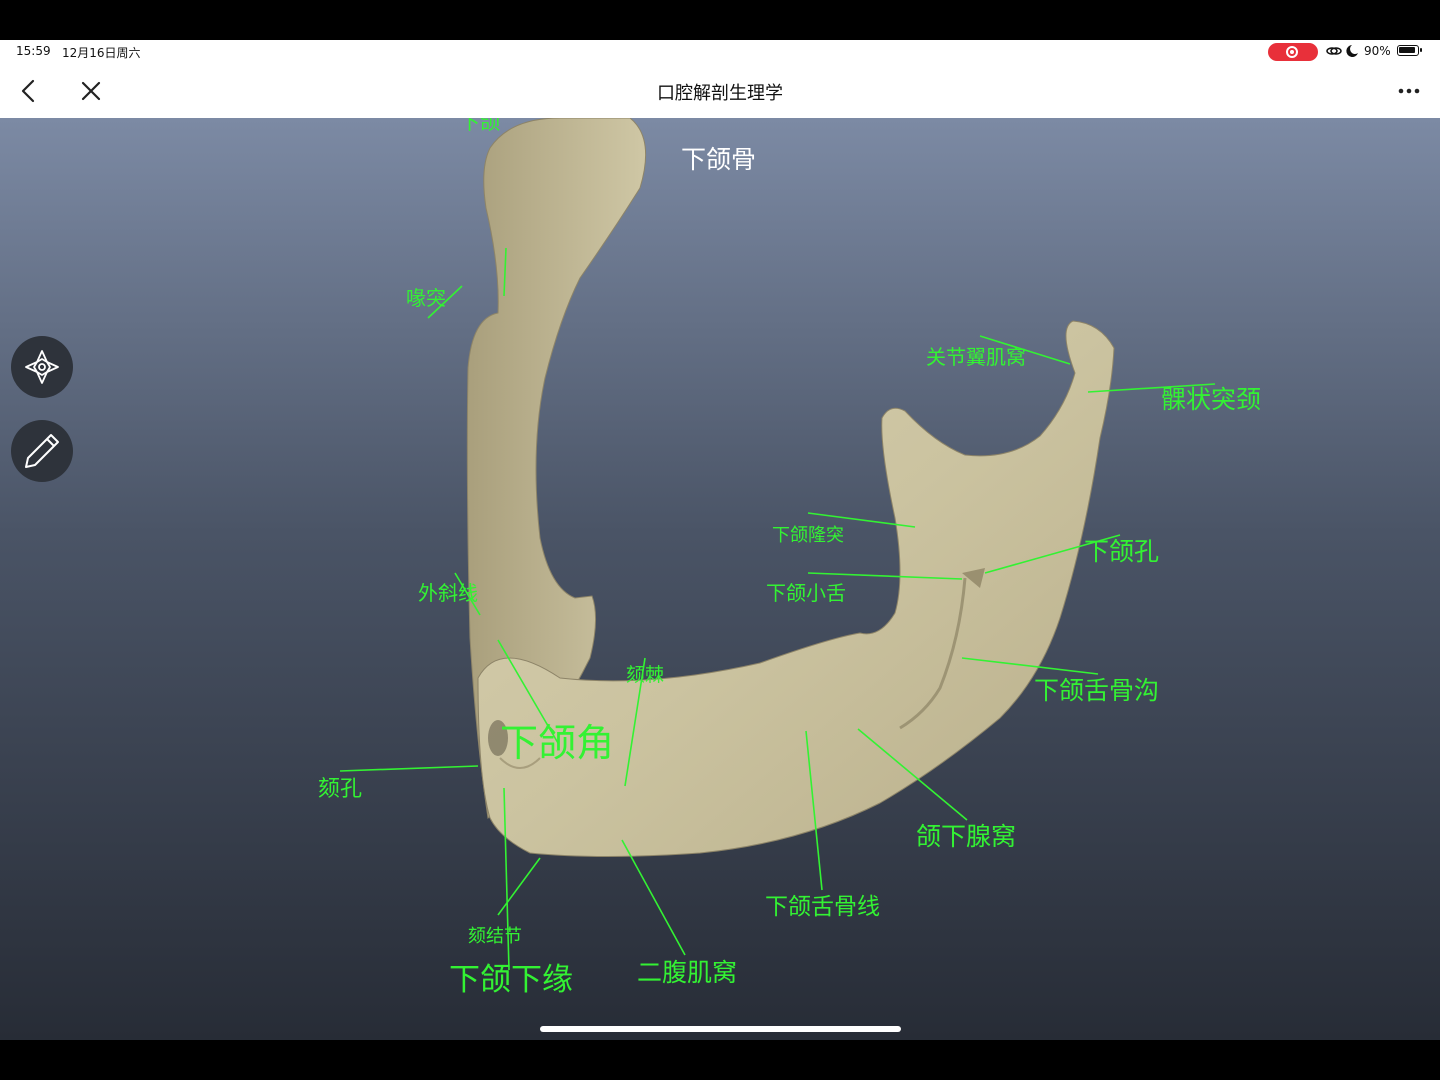 The width and height of the screenshot is (1440, 1080). I want to click on label-pterygoid-fovea: 关节翼肌窝, so click(976, 357).